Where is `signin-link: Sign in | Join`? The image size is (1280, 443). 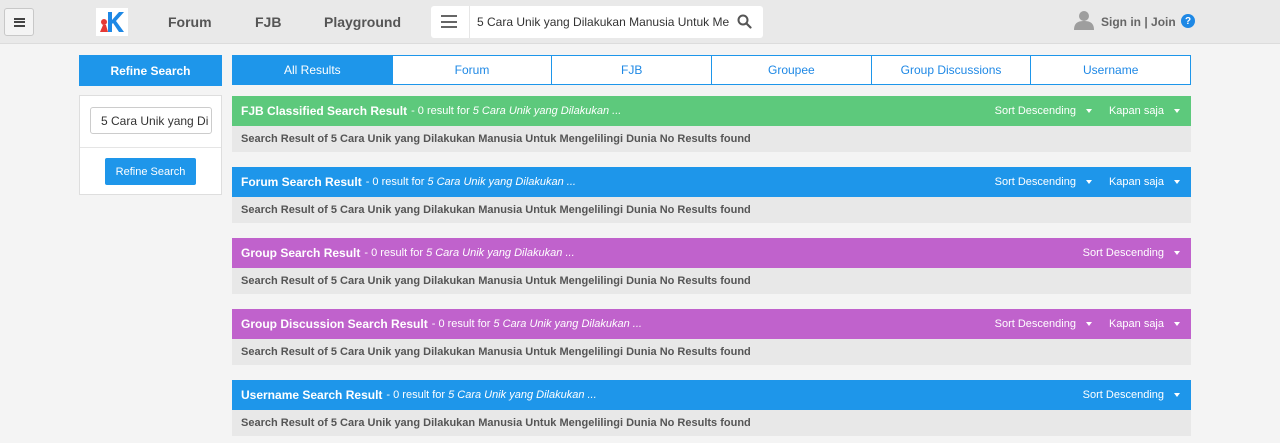 signin-link: Sign in | Join is located at coordinates (1124, 22).